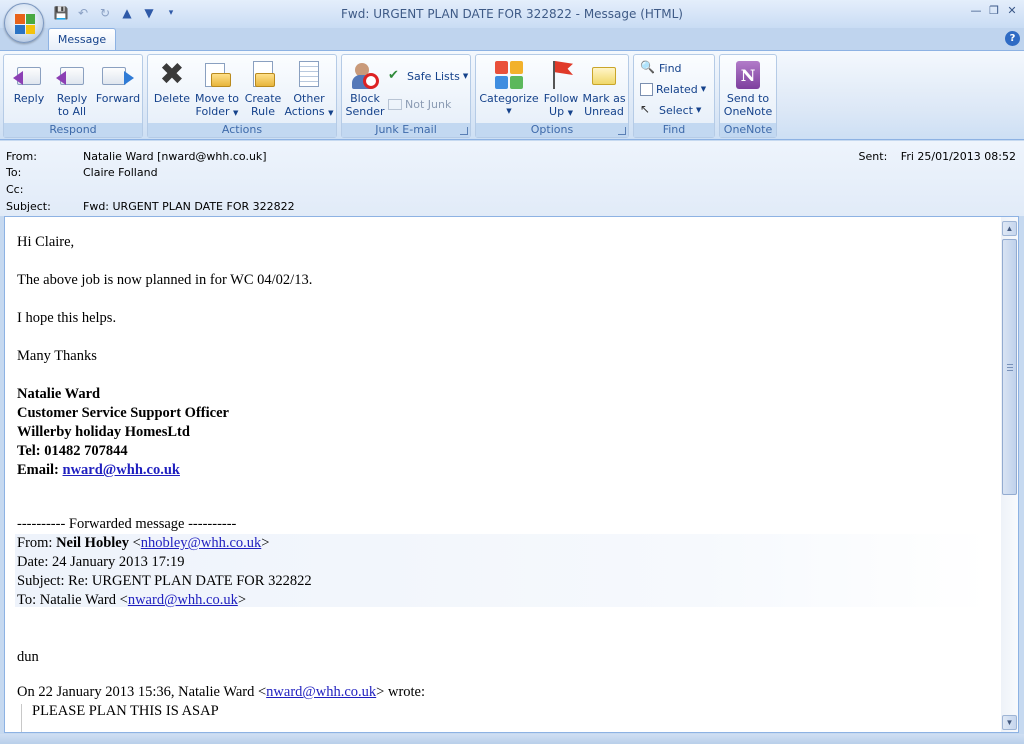  I want to click on fwd-from-email-link: nhobley@whh.co.uk, so click(201, 543).